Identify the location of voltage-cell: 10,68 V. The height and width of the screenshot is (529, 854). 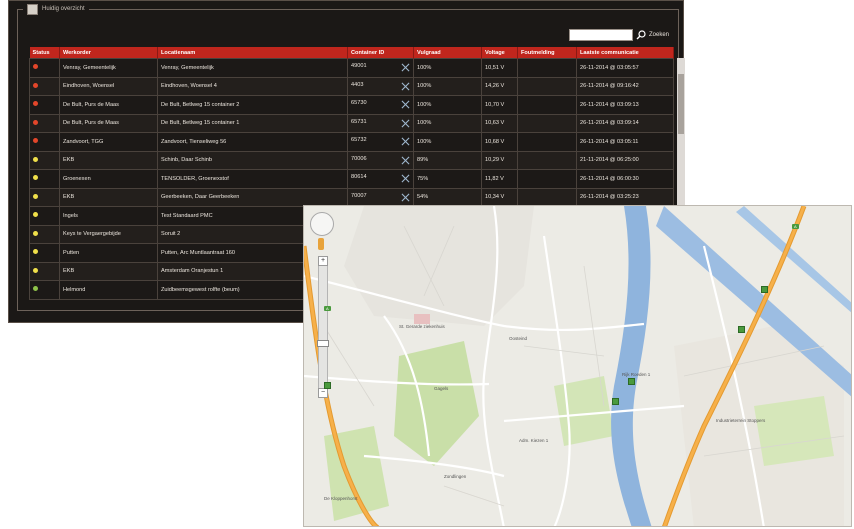
(499, 142).